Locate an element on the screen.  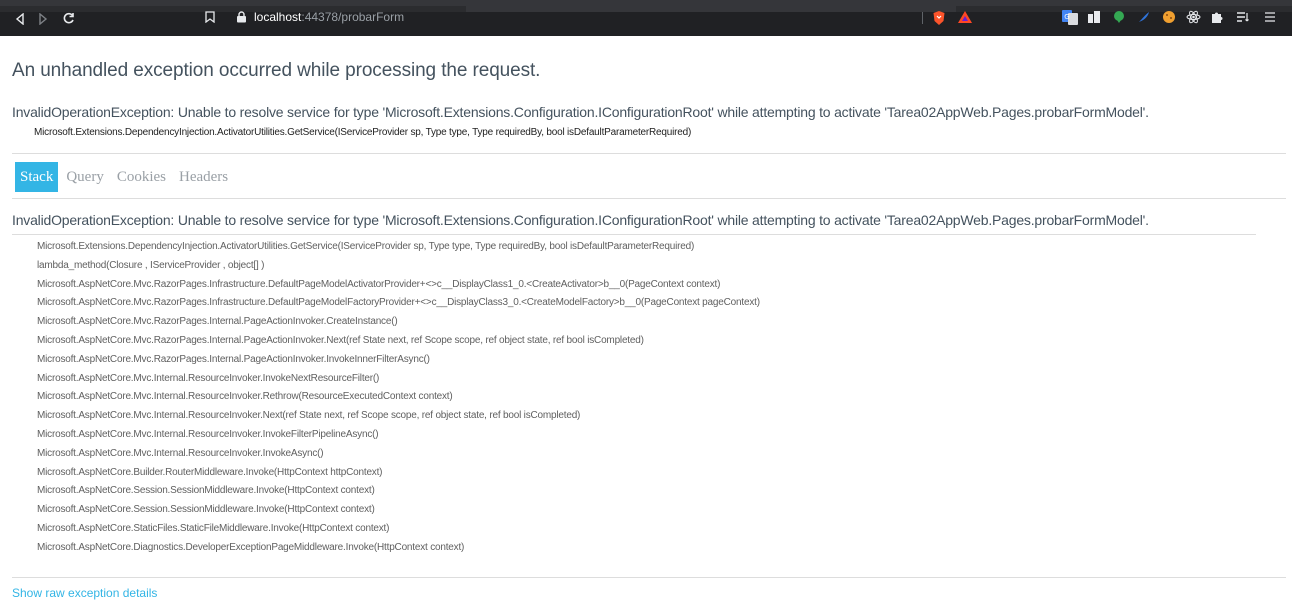
address-bar: localhost:44378/probarForm is located at coordinates (329, 17).